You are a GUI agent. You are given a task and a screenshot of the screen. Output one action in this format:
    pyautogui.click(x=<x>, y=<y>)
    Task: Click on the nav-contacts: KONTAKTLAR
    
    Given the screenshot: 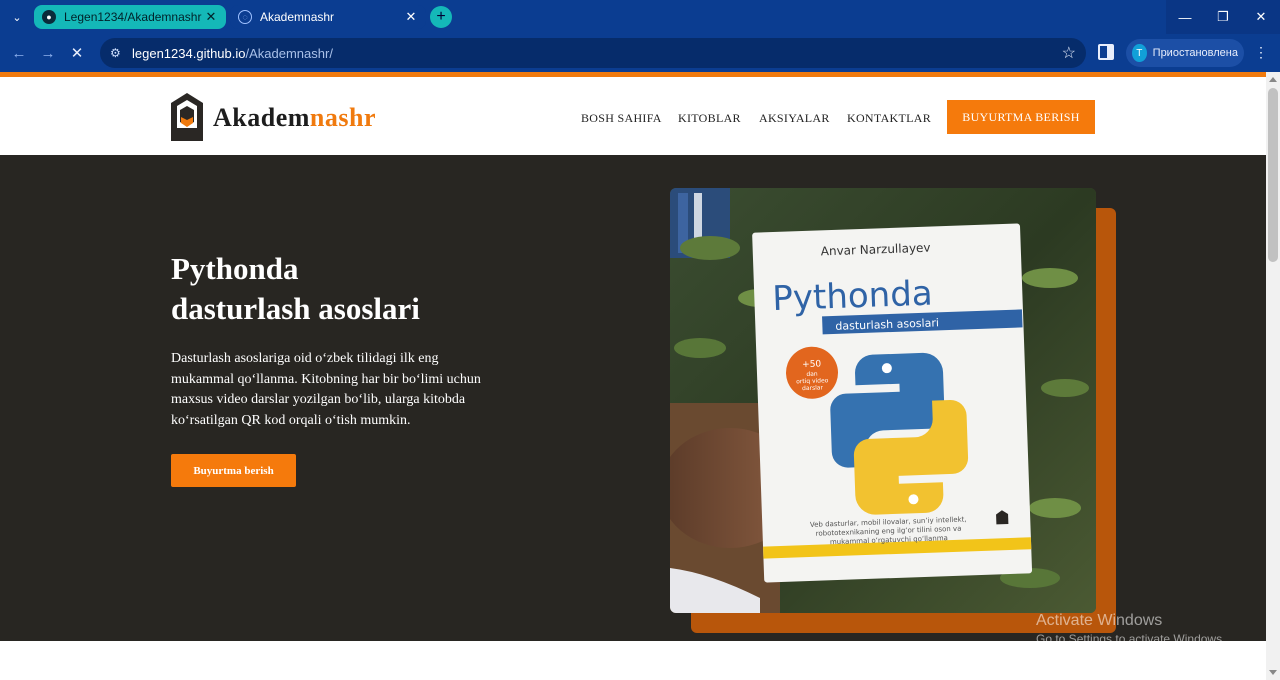 What is the action you would take?
    pyautogui.click(x=889, y=118)
    